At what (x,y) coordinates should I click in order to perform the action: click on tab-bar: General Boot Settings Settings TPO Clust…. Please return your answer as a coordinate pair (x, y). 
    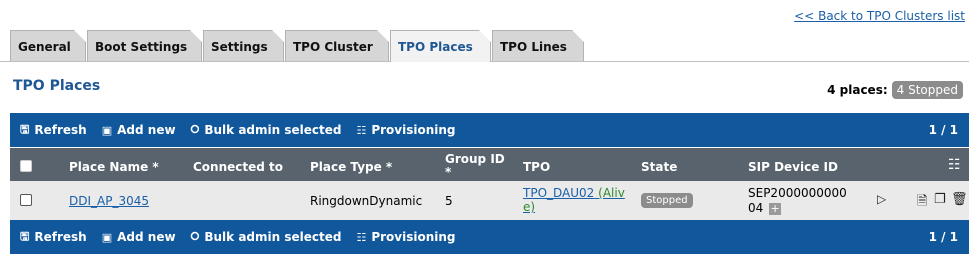
    Looking at the image, I should click on (484, 46).